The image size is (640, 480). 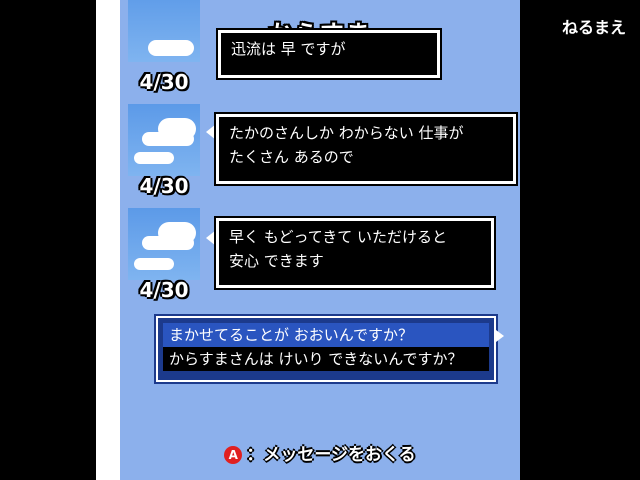 I want to click on send-message-prompt: A ：メッセージをおくる, so click(x=320, y=452).